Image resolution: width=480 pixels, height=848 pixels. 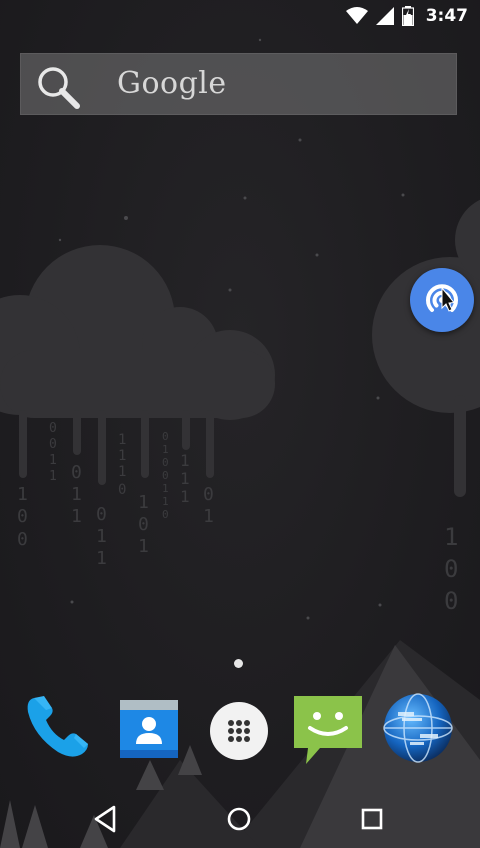 I want to click on navigation-bar, so click(x=240, y=819).